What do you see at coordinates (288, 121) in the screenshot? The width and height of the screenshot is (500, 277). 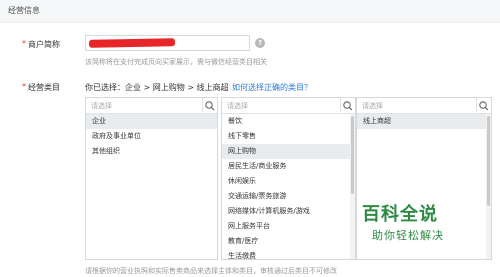 I see `list-item: 餐饮` at bounding box center [288, 121].